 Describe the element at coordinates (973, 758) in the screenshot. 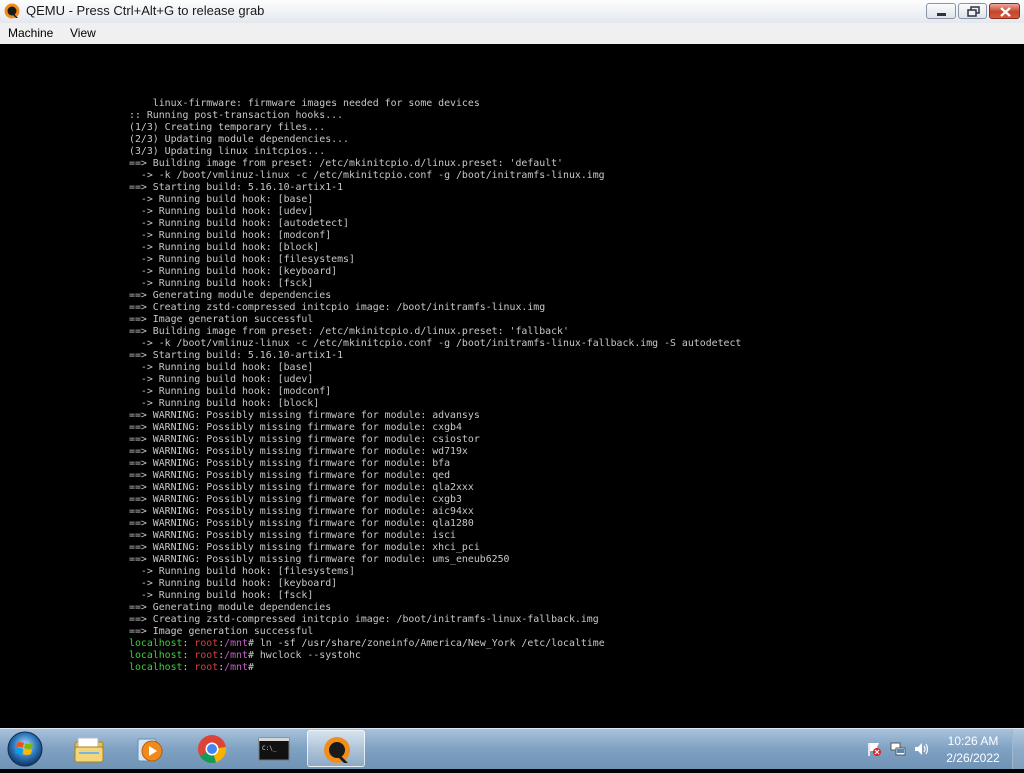

I see `clock-date: 2/26/2022` at that location.